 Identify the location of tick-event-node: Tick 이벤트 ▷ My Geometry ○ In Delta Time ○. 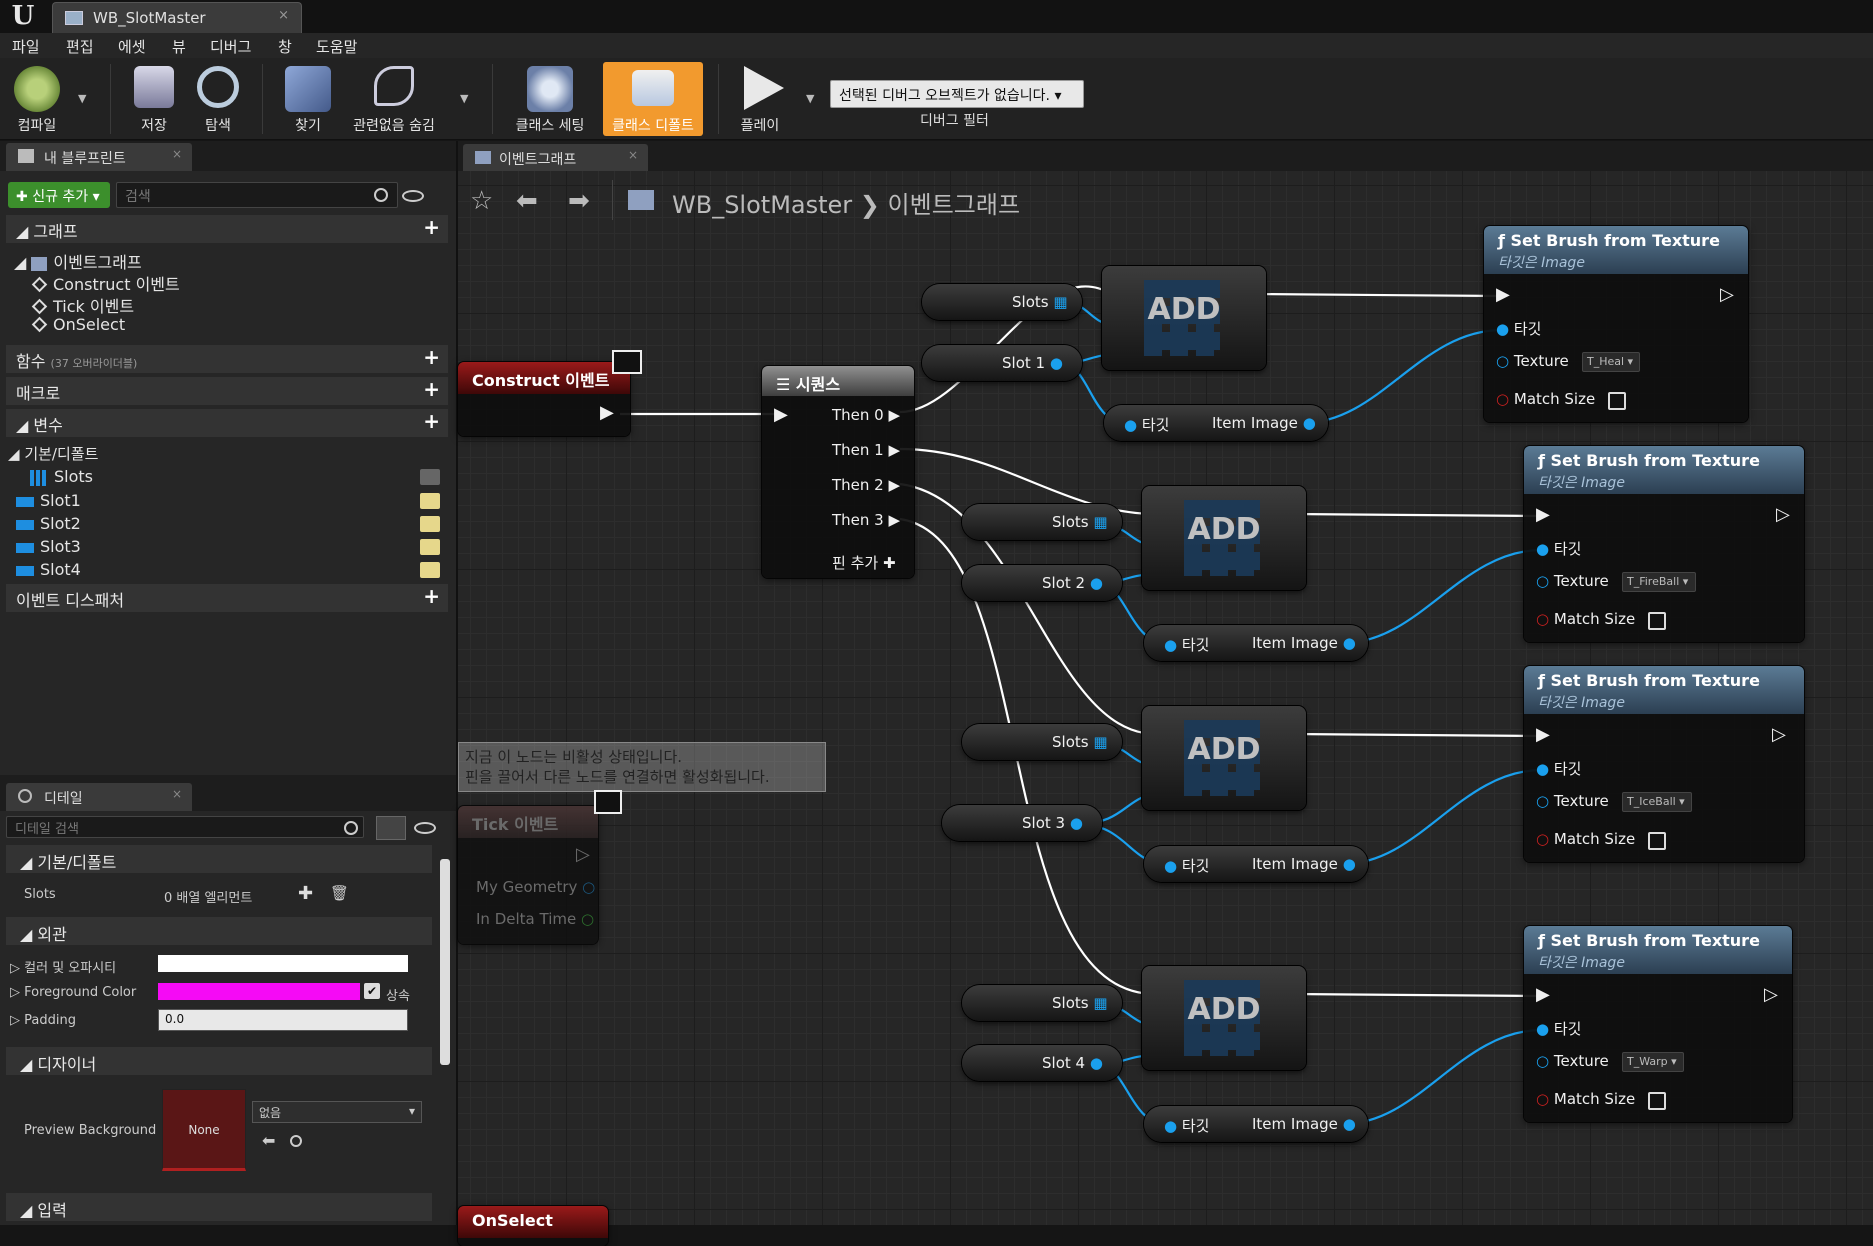
(528, 875).